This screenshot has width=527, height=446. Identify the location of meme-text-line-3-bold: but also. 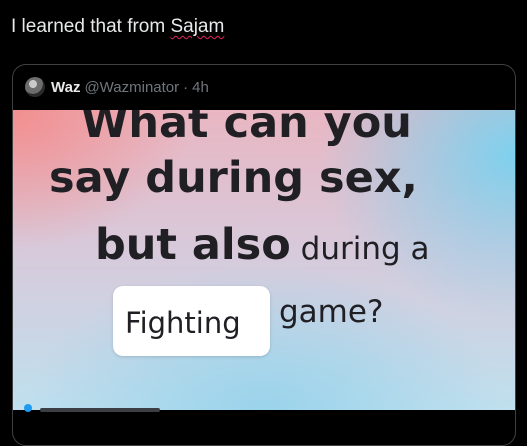
(193, 245).